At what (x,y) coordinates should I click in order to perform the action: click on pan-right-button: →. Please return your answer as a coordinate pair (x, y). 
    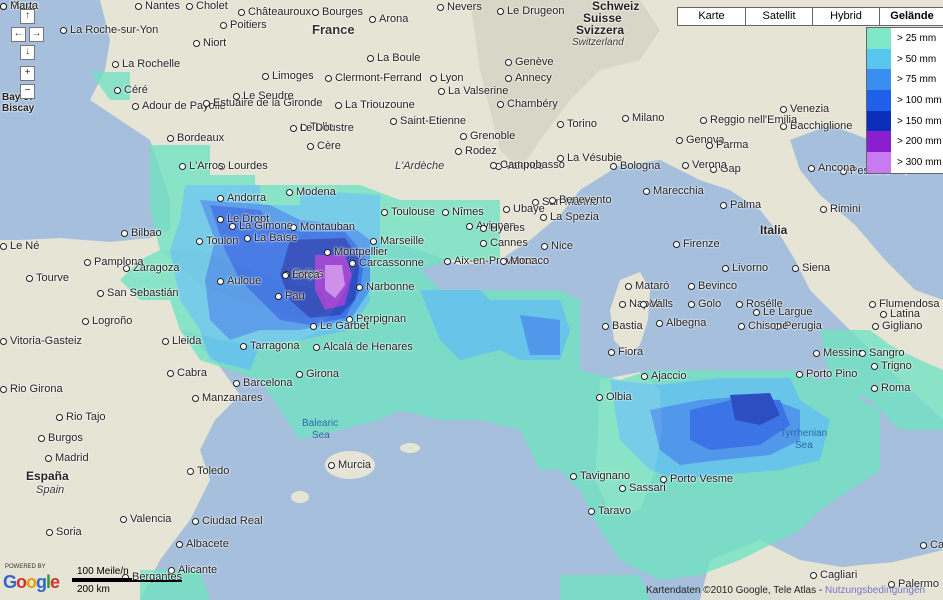
    Looking at the image, I should click on (36, 34).